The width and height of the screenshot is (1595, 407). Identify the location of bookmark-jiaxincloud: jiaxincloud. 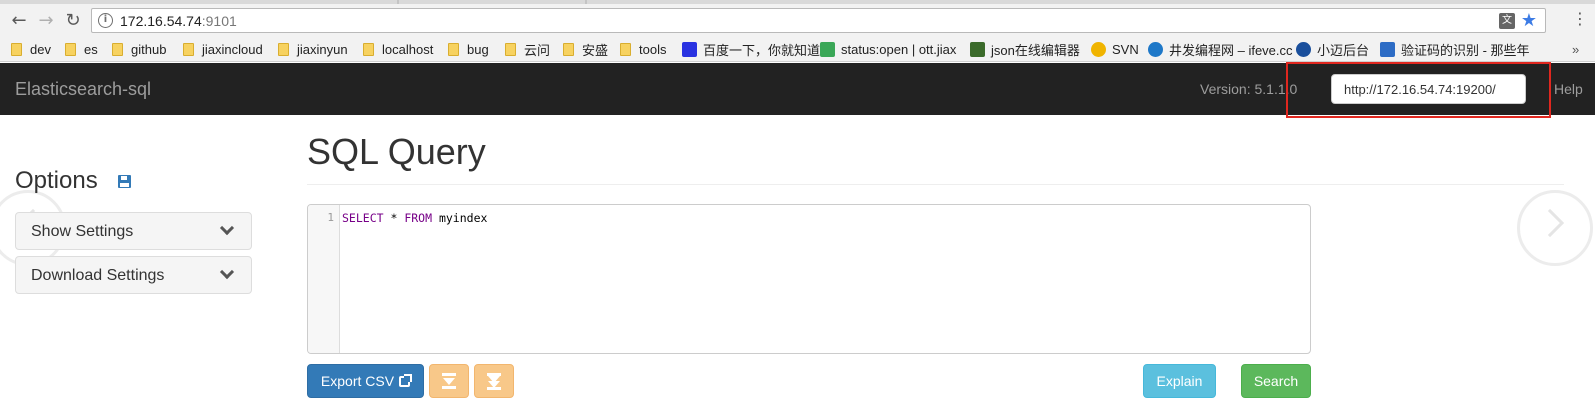
(223, 49).